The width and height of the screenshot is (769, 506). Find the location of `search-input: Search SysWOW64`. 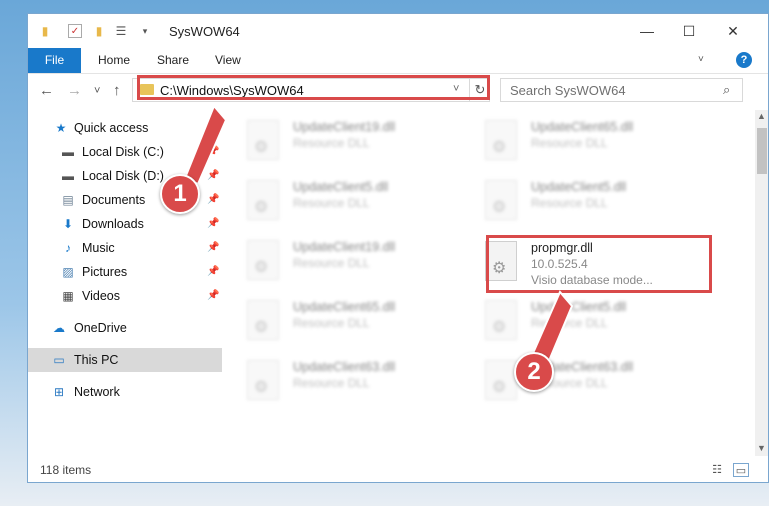

search-input: Search SysWOW64 is located at coordinates (568, 90).